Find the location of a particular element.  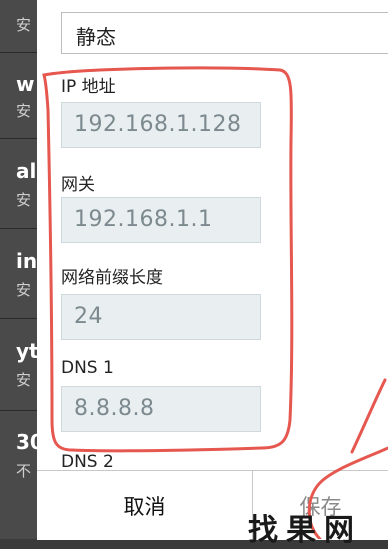

list-item: in 安 is located at coordinates (20, 270).